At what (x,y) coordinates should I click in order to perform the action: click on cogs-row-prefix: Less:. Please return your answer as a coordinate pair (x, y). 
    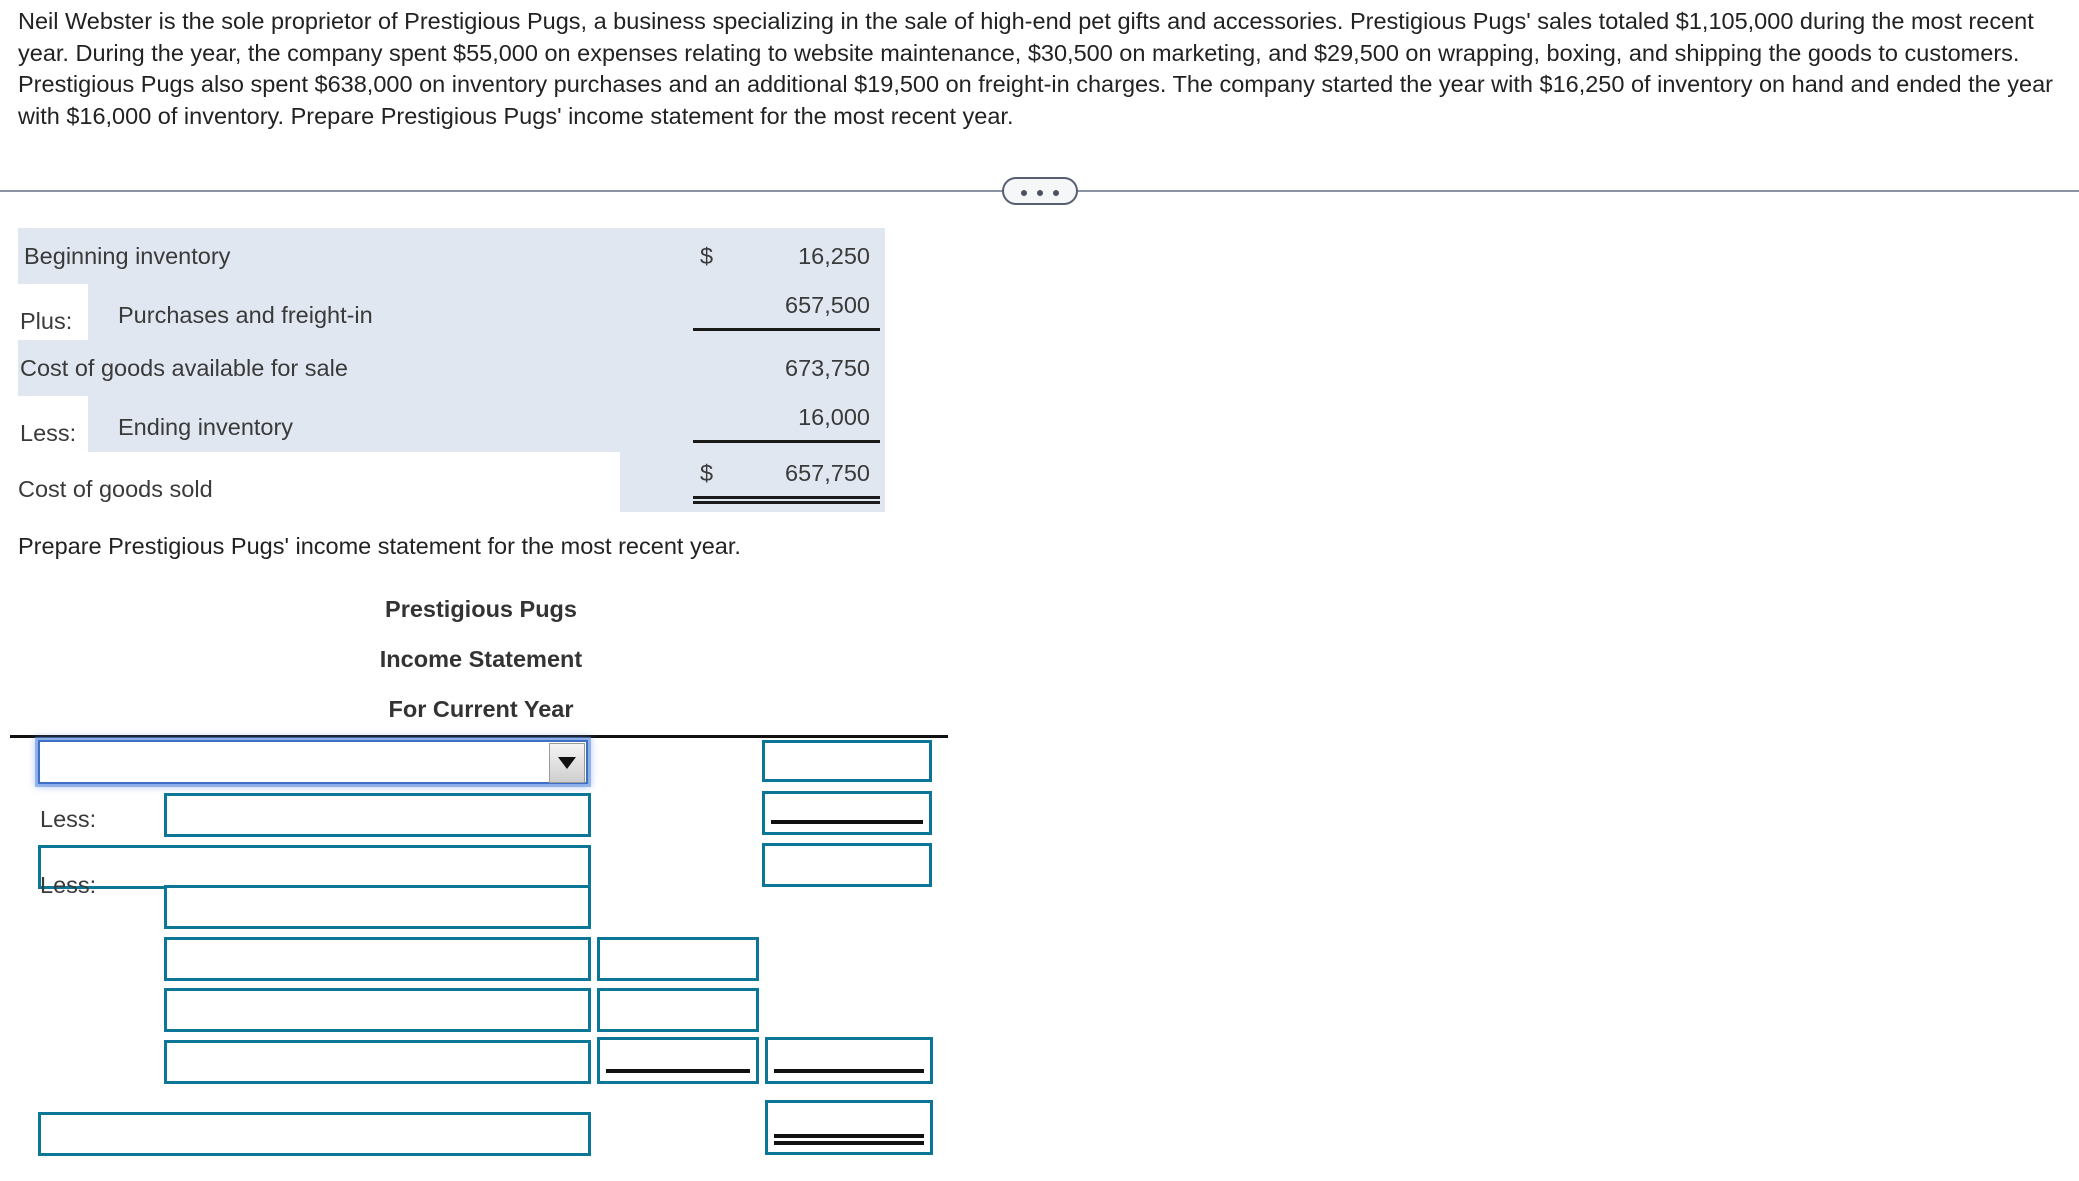
    Looking at the image, I should click on (48, 433).